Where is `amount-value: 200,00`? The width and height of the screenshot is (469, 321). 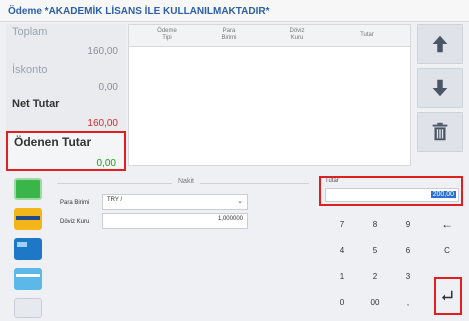 amount-value: 200,00 is located at coordinates (443, 194).